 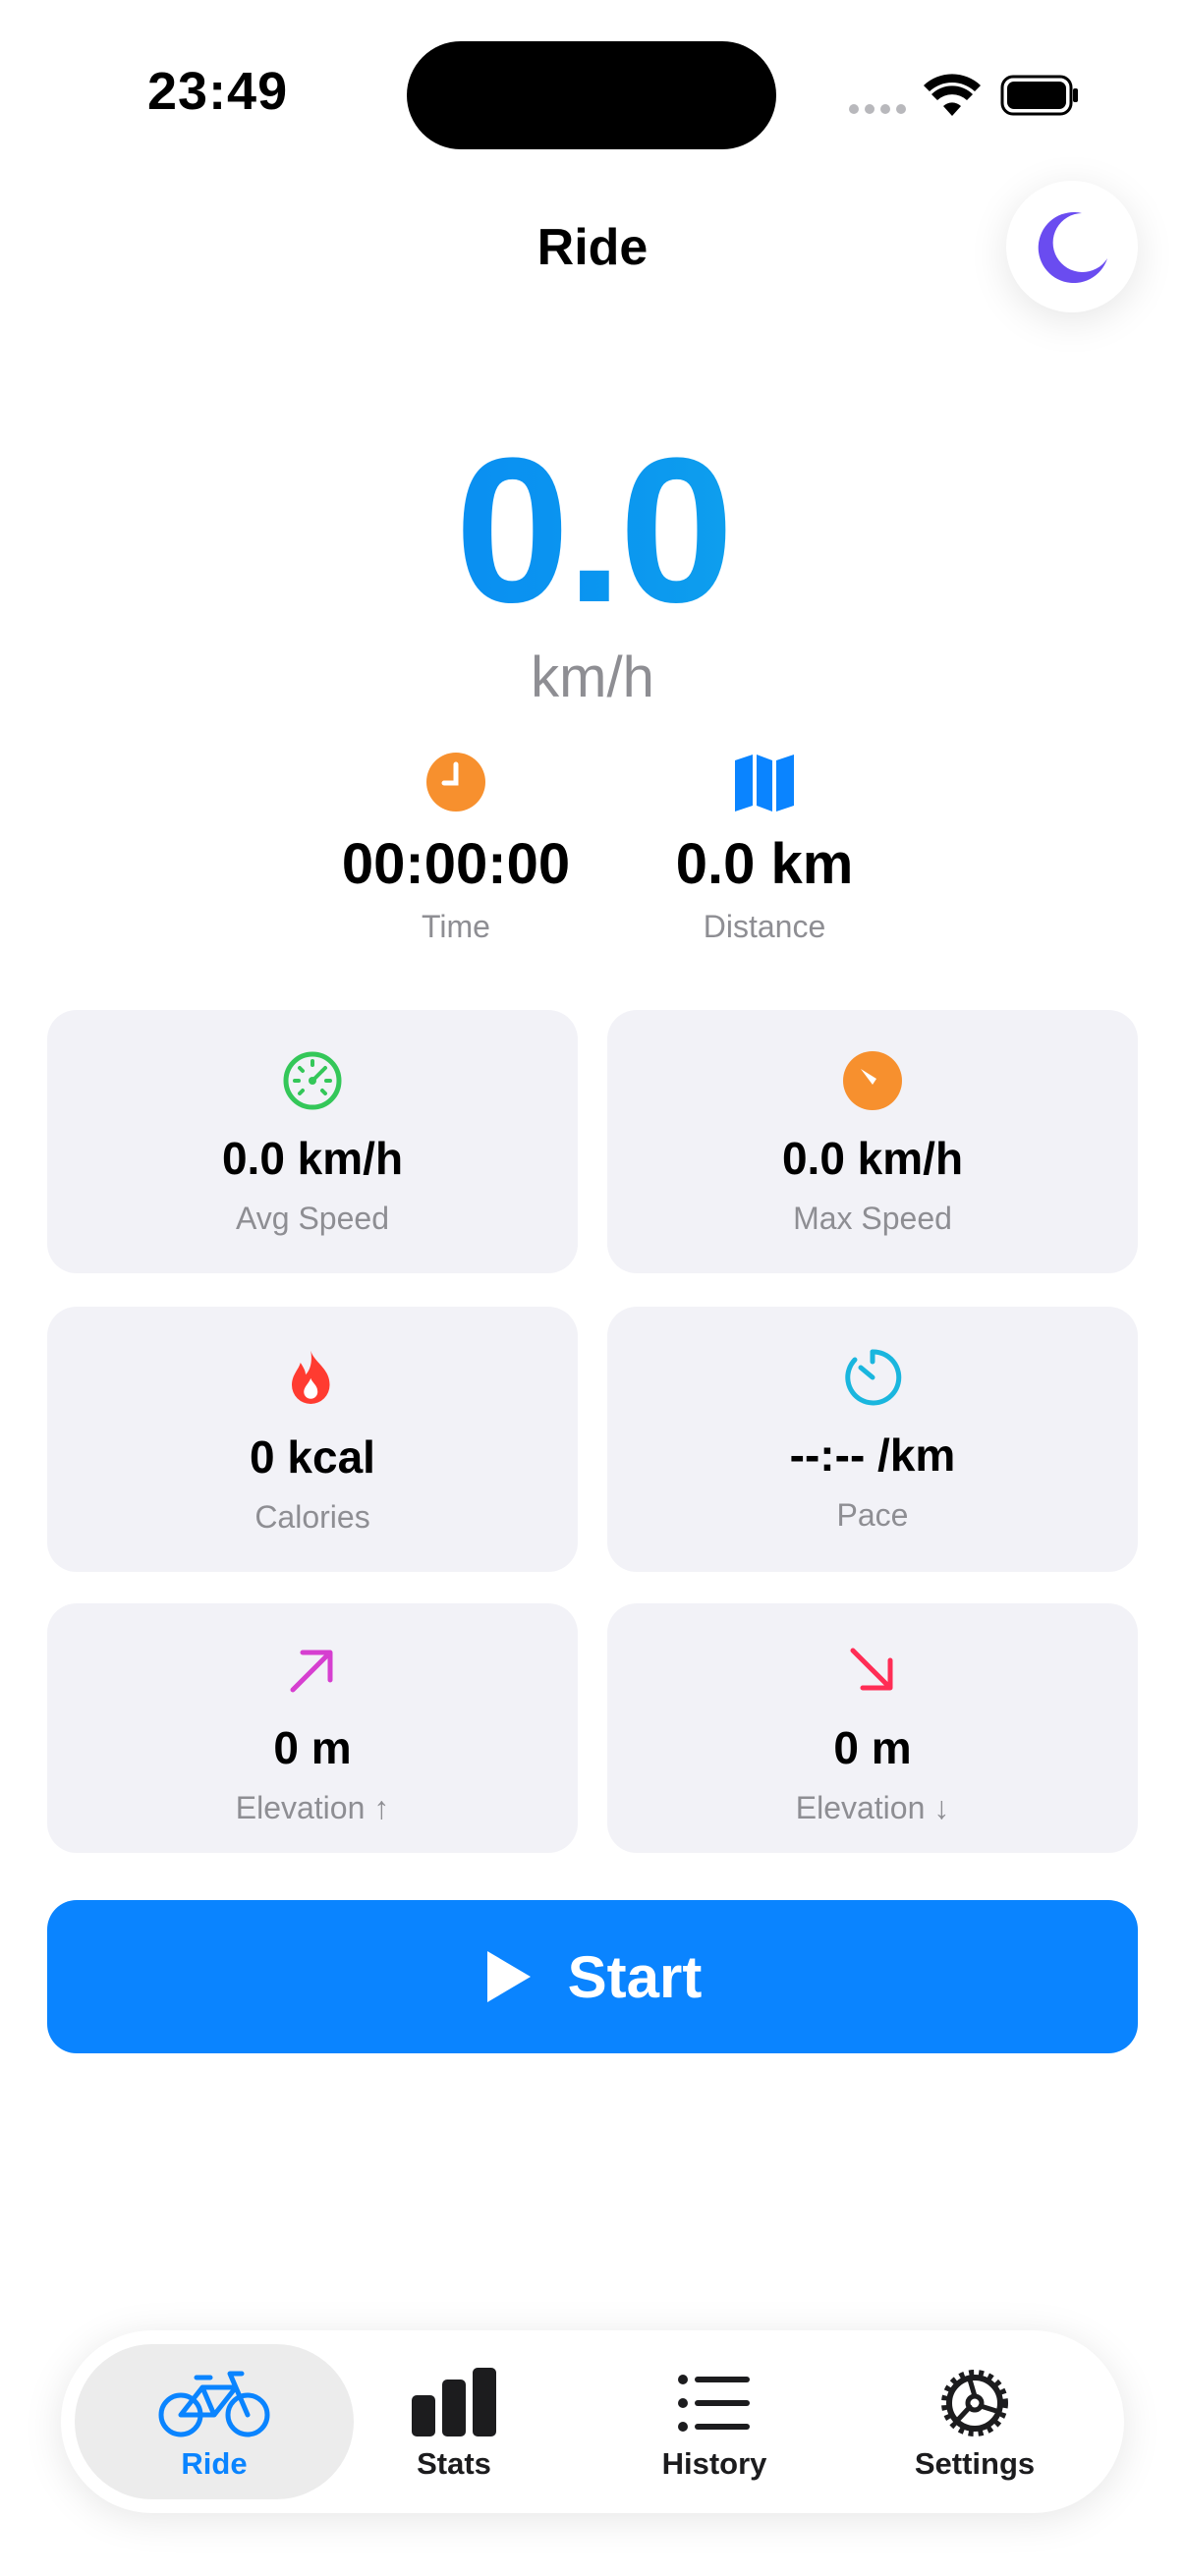 What do you see at coordinates (873, 1455) in the screenshot?
I see `pace-value: --:-- /km` at bounding box center [873, 1455].